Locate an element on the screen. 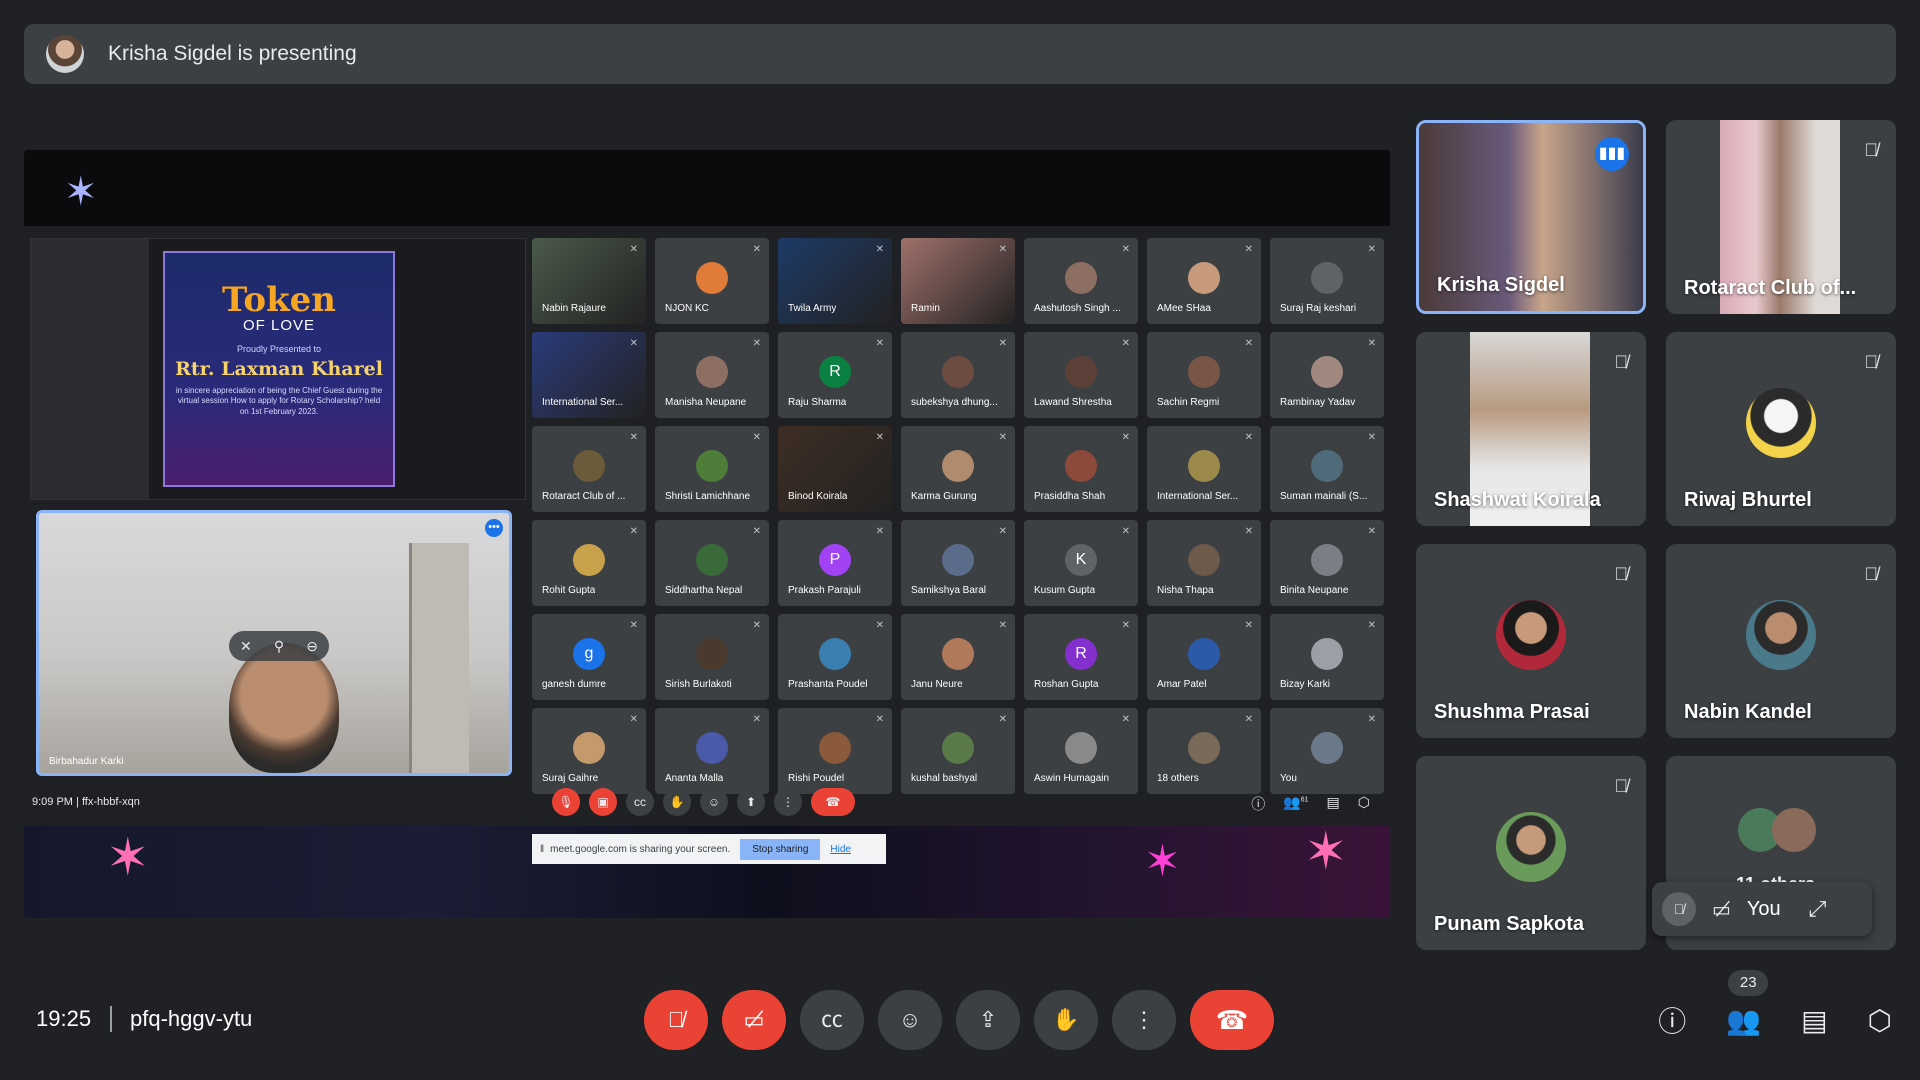 This screenshot has width=1920, height=1080. participant-tile: ✕ Janu Neure is located at coordinates (958, 657).